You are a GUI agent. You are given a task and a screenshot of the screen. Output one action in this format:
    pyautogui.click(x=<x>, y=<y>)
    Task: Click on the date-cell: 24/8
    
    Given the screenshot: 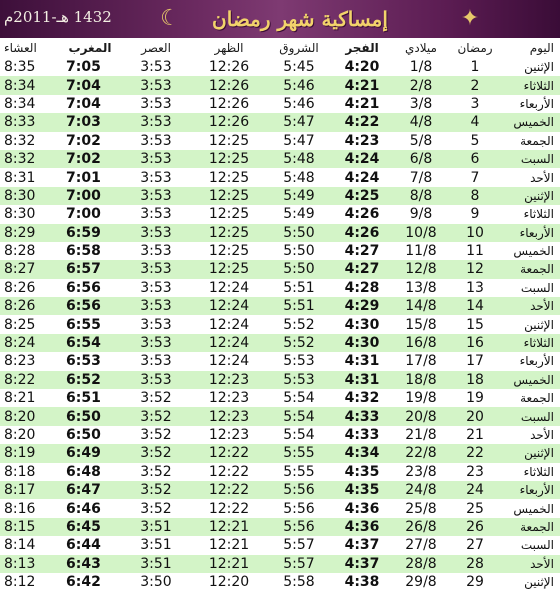 What is the action you would take?
    pyautogui.click(x=421, y=490)
    